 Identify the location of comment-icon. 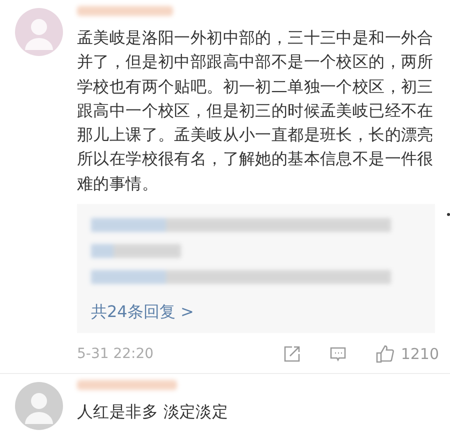
(337, 354).